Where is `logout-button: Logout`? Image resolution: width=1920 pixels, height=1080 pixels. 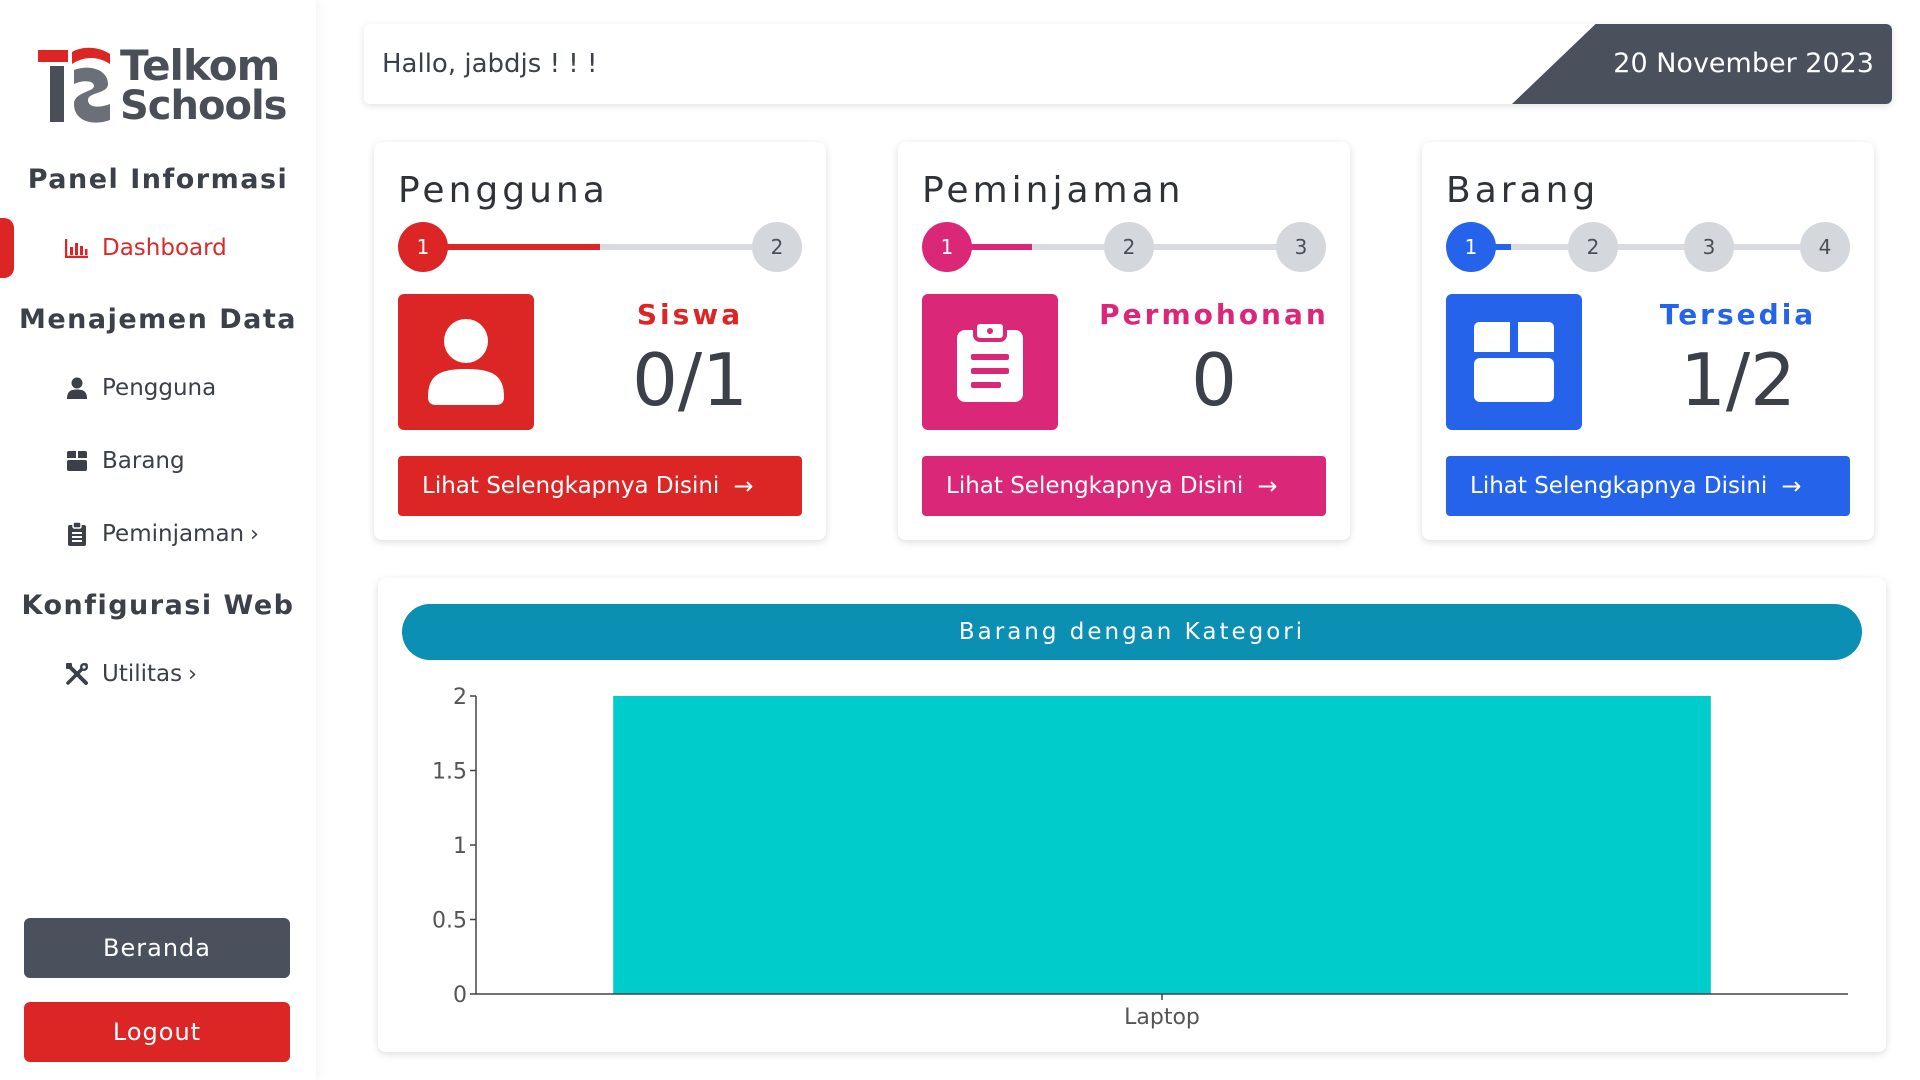 logout-button: Logout is located at coordinates (157, 1032).